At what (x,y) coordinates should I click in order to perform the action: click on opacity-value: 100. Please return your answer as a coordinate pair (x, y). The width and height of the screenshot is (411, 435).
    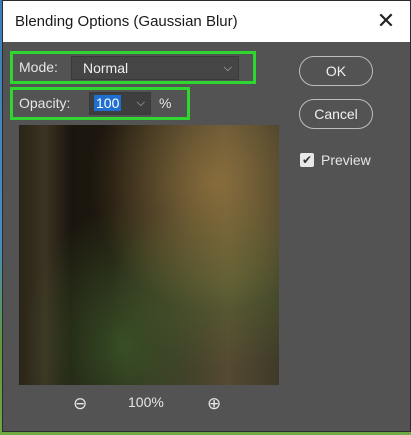
    Looking at the image, I should click on (108, 103).